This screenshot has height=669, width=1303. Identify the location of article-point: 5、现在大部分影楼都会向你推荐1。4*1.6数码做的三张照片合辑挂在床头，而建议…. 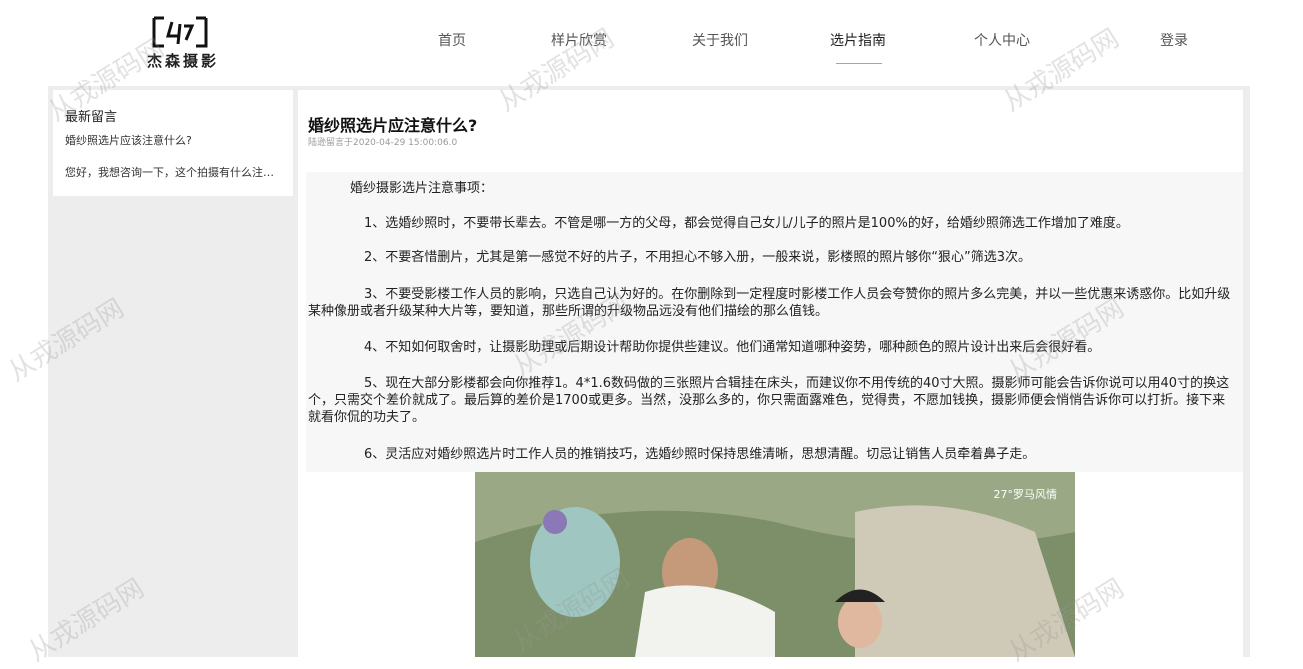
(769, 400).